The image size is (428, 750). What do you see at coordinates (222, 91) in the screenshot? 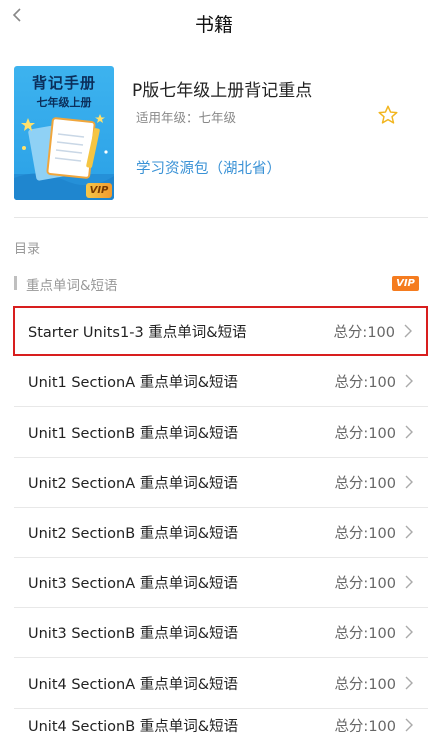
I see `book-name: P版七年级上册背记重点` at bounding box center [222, 91].